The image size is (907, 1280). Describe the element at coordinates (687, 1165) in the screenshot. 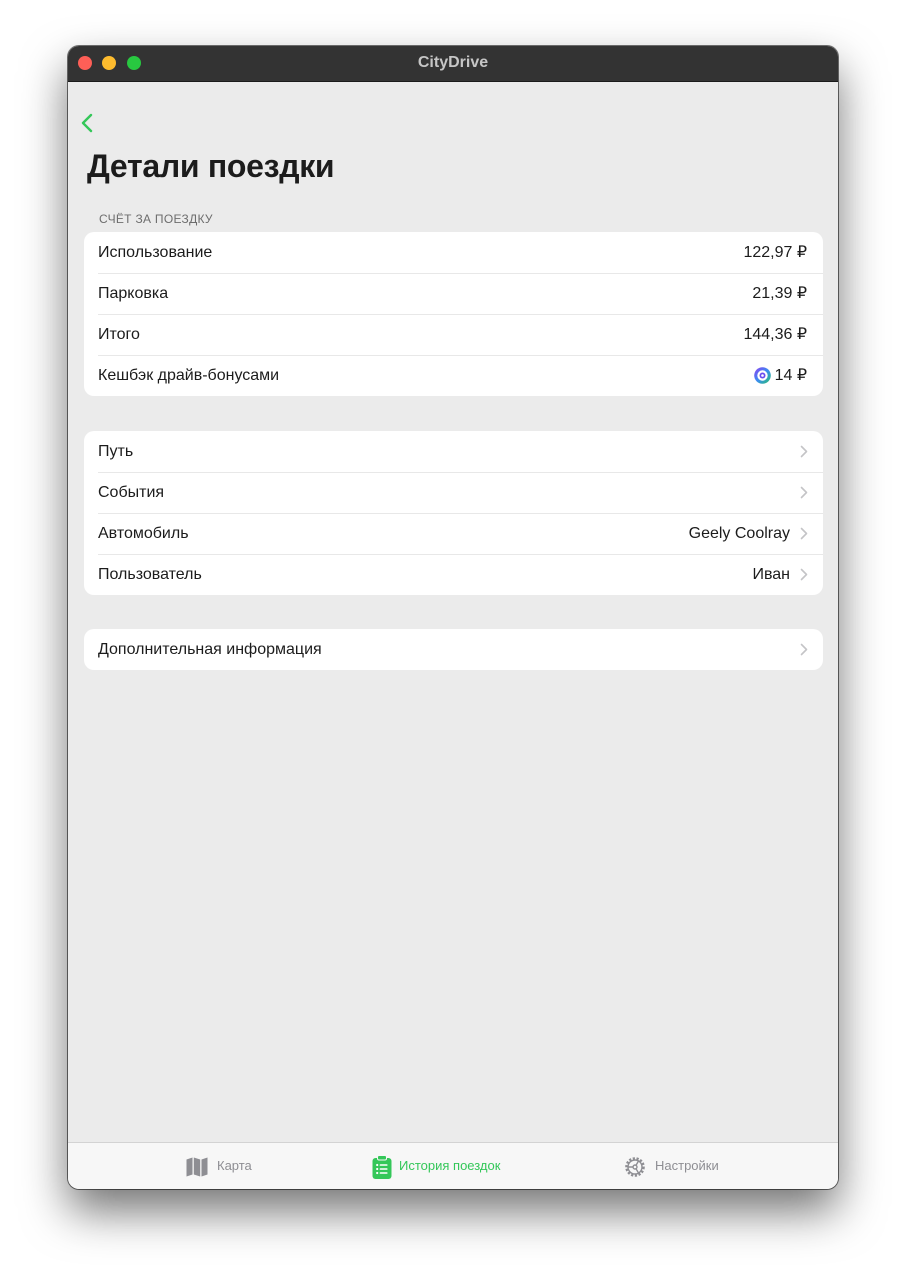

I see `tab-label: Настройки` at that location.